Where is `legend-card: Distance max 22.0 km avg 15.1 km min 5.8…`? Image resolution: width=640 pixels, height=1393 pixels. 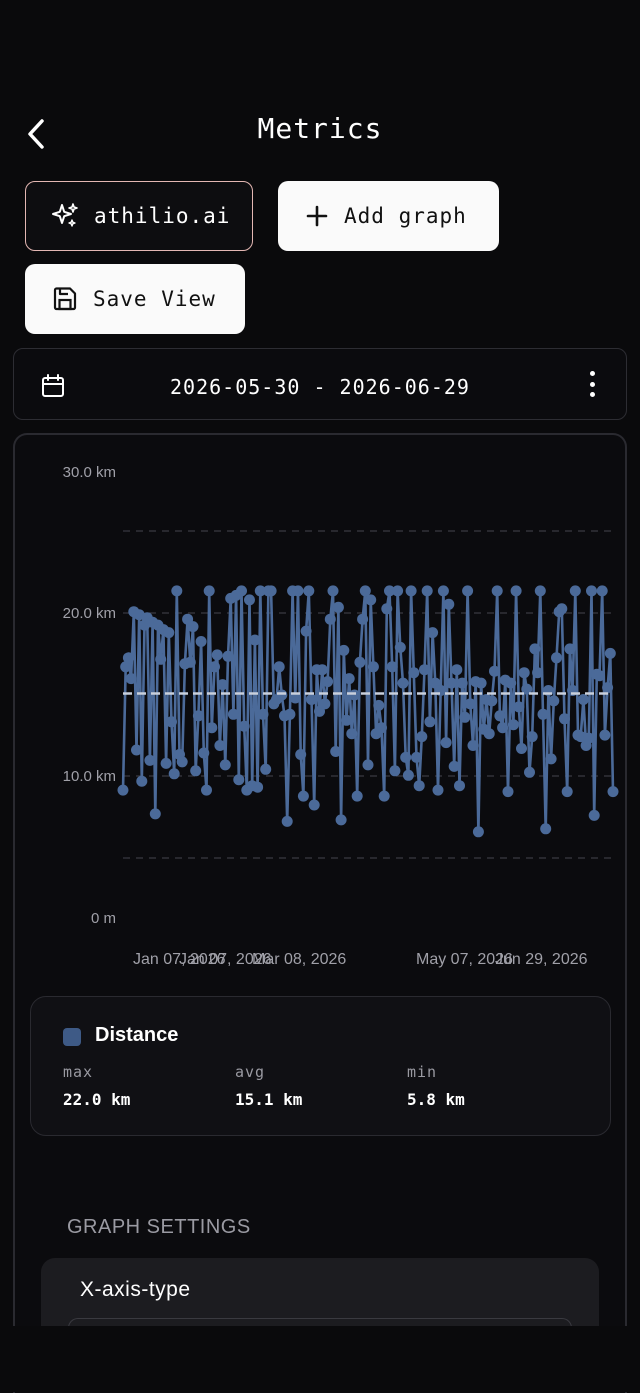
legend-card: Distance max 22.0 km avg 15.1 km min 5.8… is located at coordinates (320, 1066).